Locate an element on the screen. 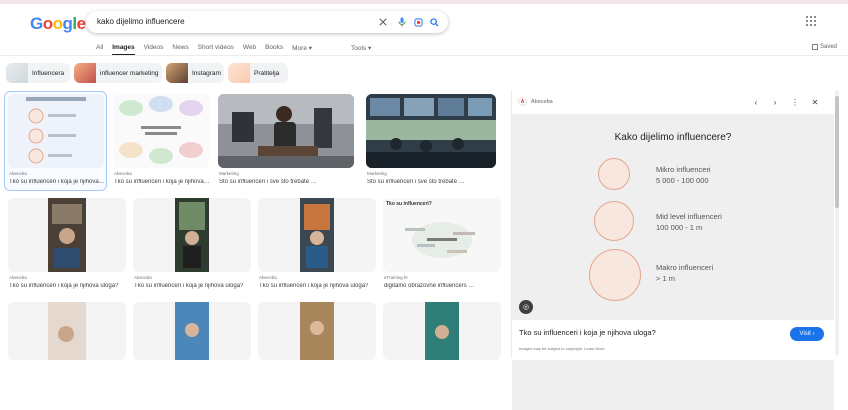 This screenshot has height=410, width=848. chip-label: influencer marketing is located at coordinates (129, 73).